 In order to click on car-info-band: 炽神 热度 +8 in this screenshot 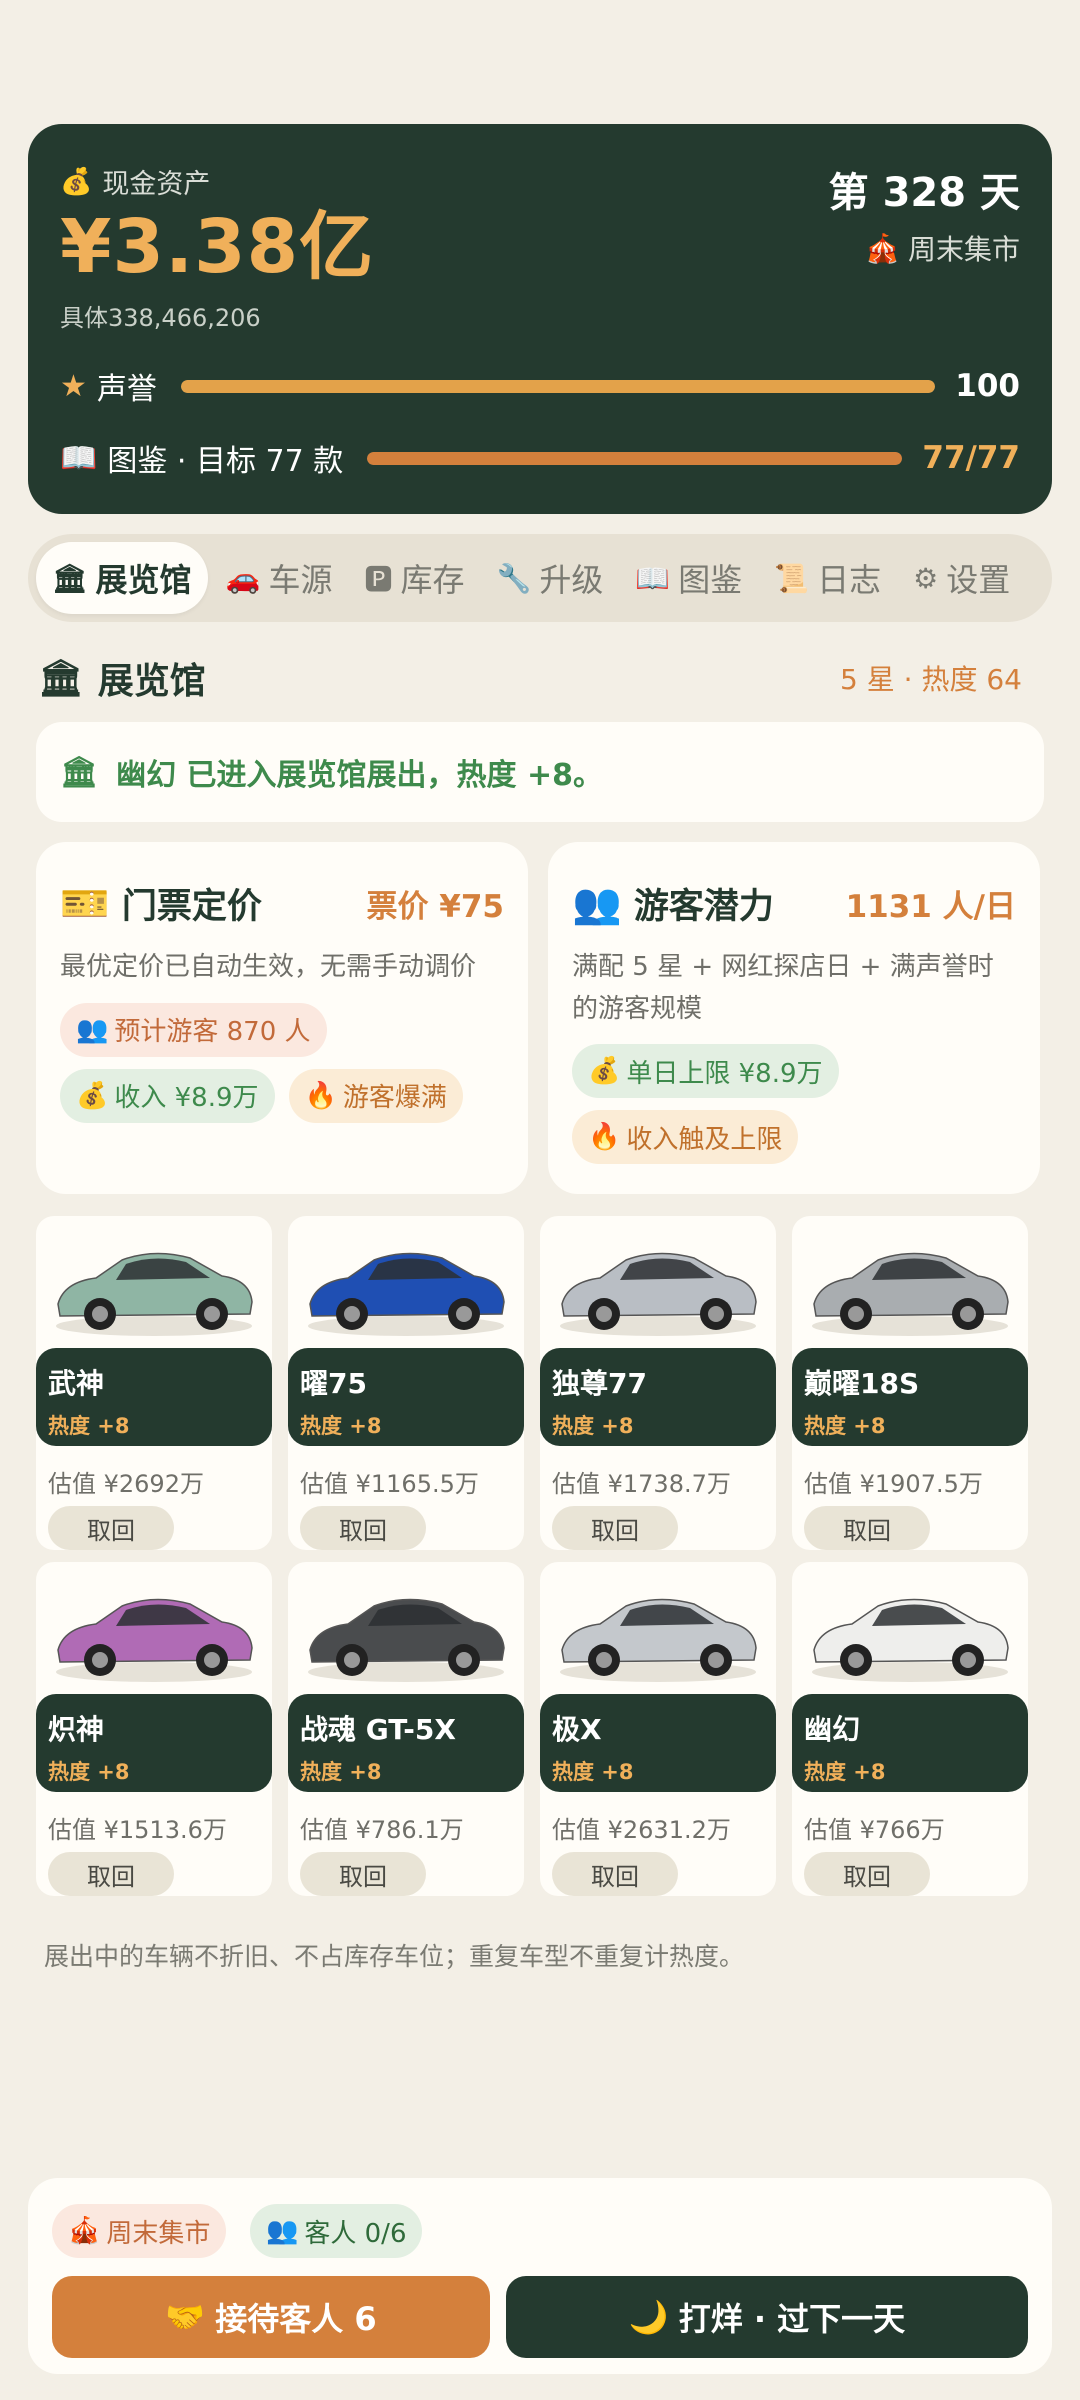, I will do `click(154, 1743)`.